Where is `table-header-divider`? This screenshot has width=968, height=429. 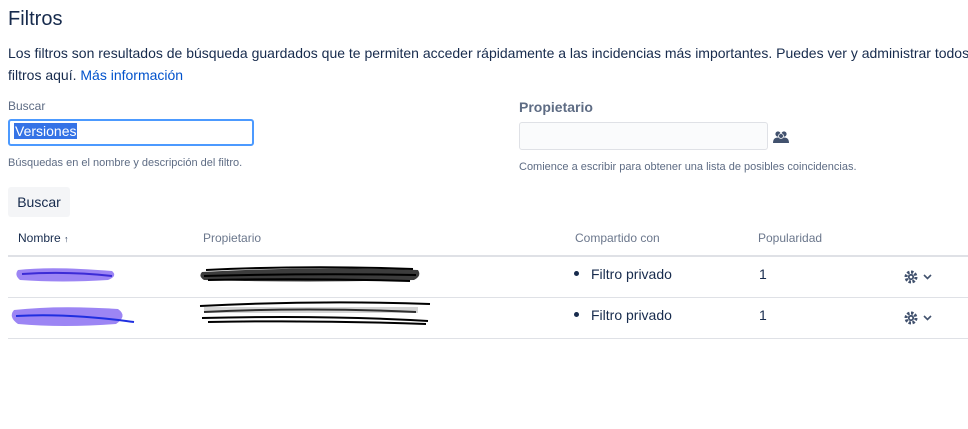 table-header-divider is located at coordinates (488, 256).